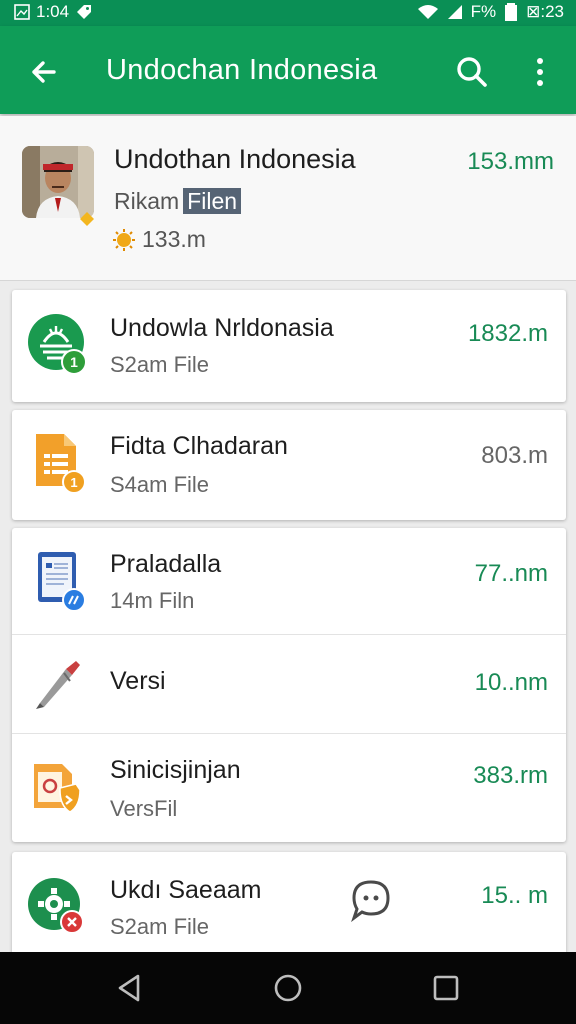 The width and height of the screenshot is (576, 1024). I want to click on file-row: Versi 10..nm, so click(289, 684).